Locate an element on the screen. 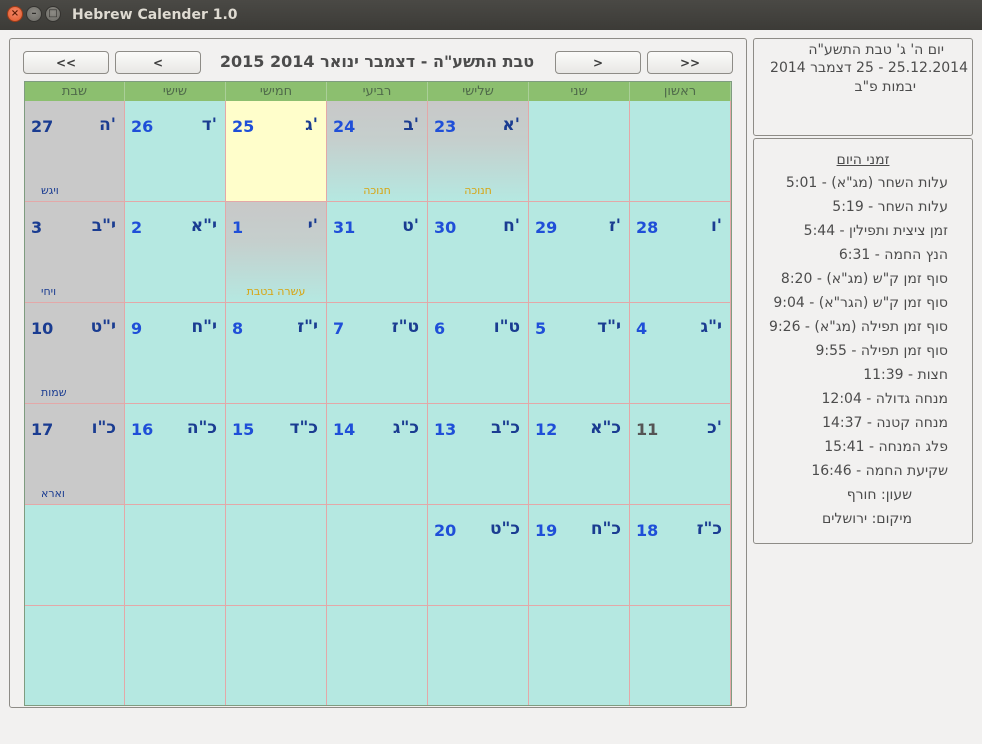 The image size is (982, 744). hebrew-date: כ"ו is located at coordinates (103, 428).